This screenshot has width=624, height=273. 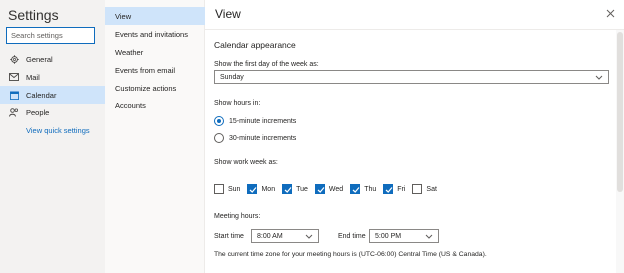 What do you see at coordinates (219, 138) in the screenshot?
I see `radio-button` at bounding box center [219, 138].